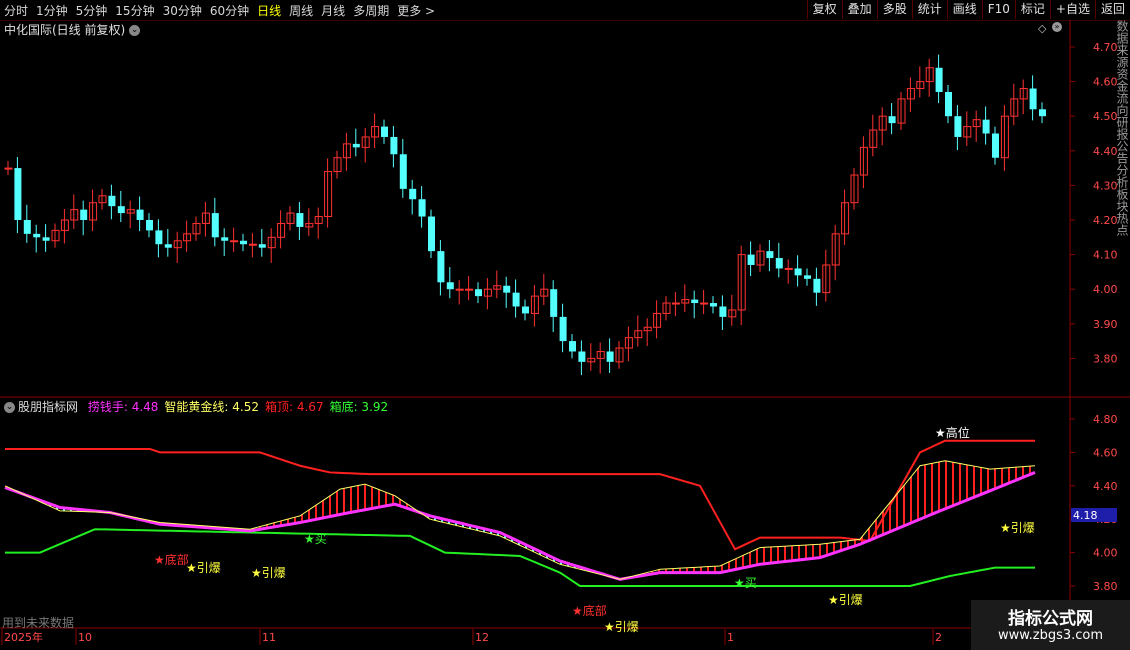  What do you see at coordinates (1050, 635) in the screenshot?
I see `logo-url: www.zbgs3.com` at bounding box center [1050, 635].